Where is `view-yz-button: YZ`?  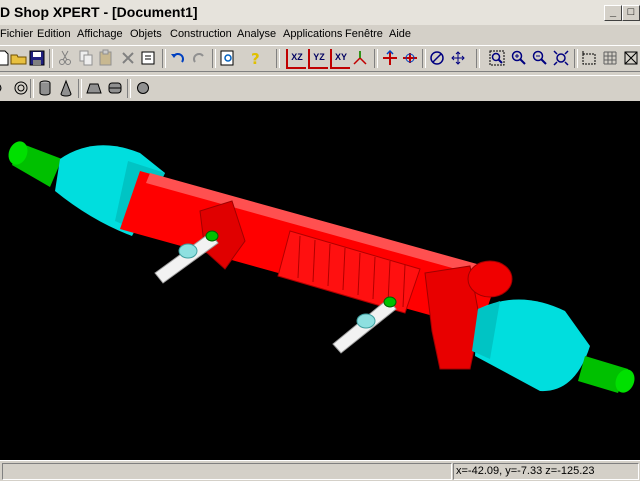 view-yz-button: YZ is located at coordinates (318, 59).